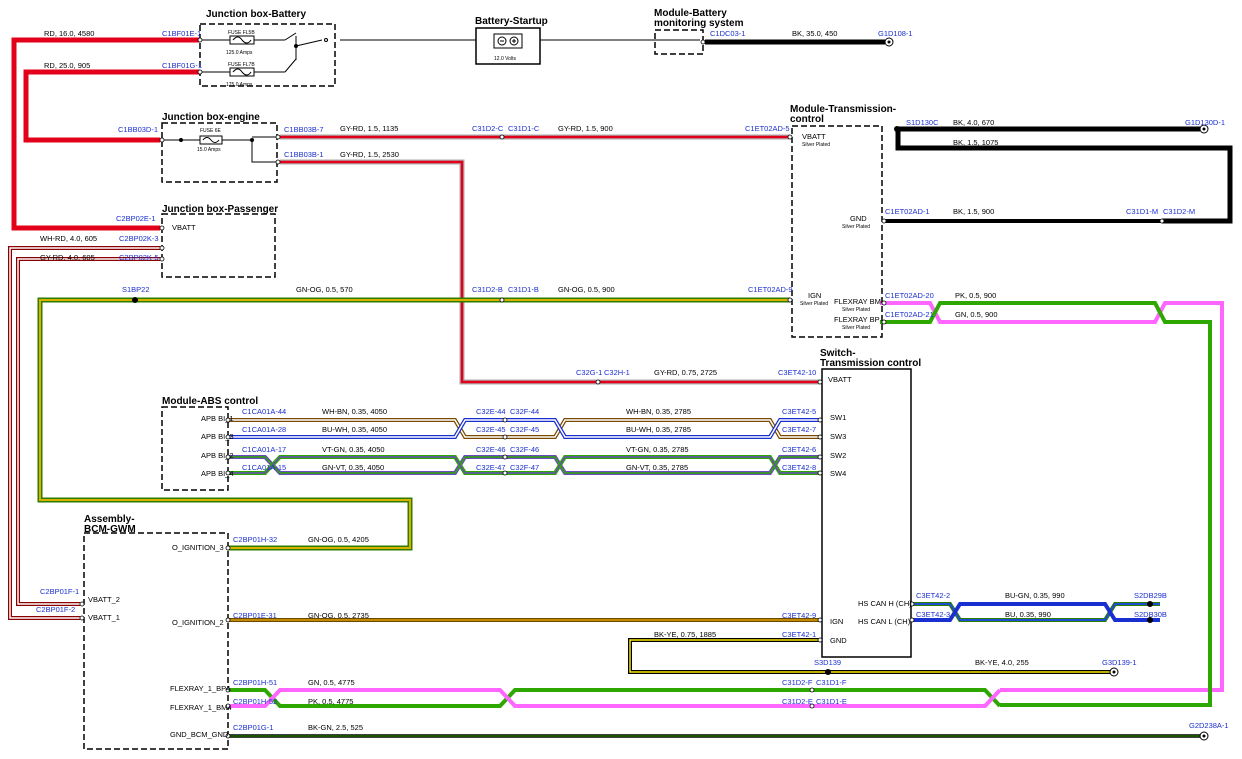 The image size is (1242, 759). I want to click on connector-label: G3D139-1, so click(1119, 662).